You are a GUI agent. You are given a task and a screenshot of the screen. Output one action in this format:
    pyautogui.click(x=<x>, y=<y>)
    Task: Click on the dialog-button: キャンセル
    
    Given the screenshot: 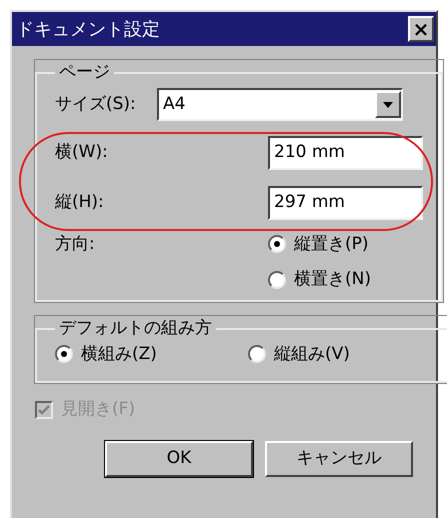 What is the action you would take?
    pyautogui.click(x=339, y=458)
    